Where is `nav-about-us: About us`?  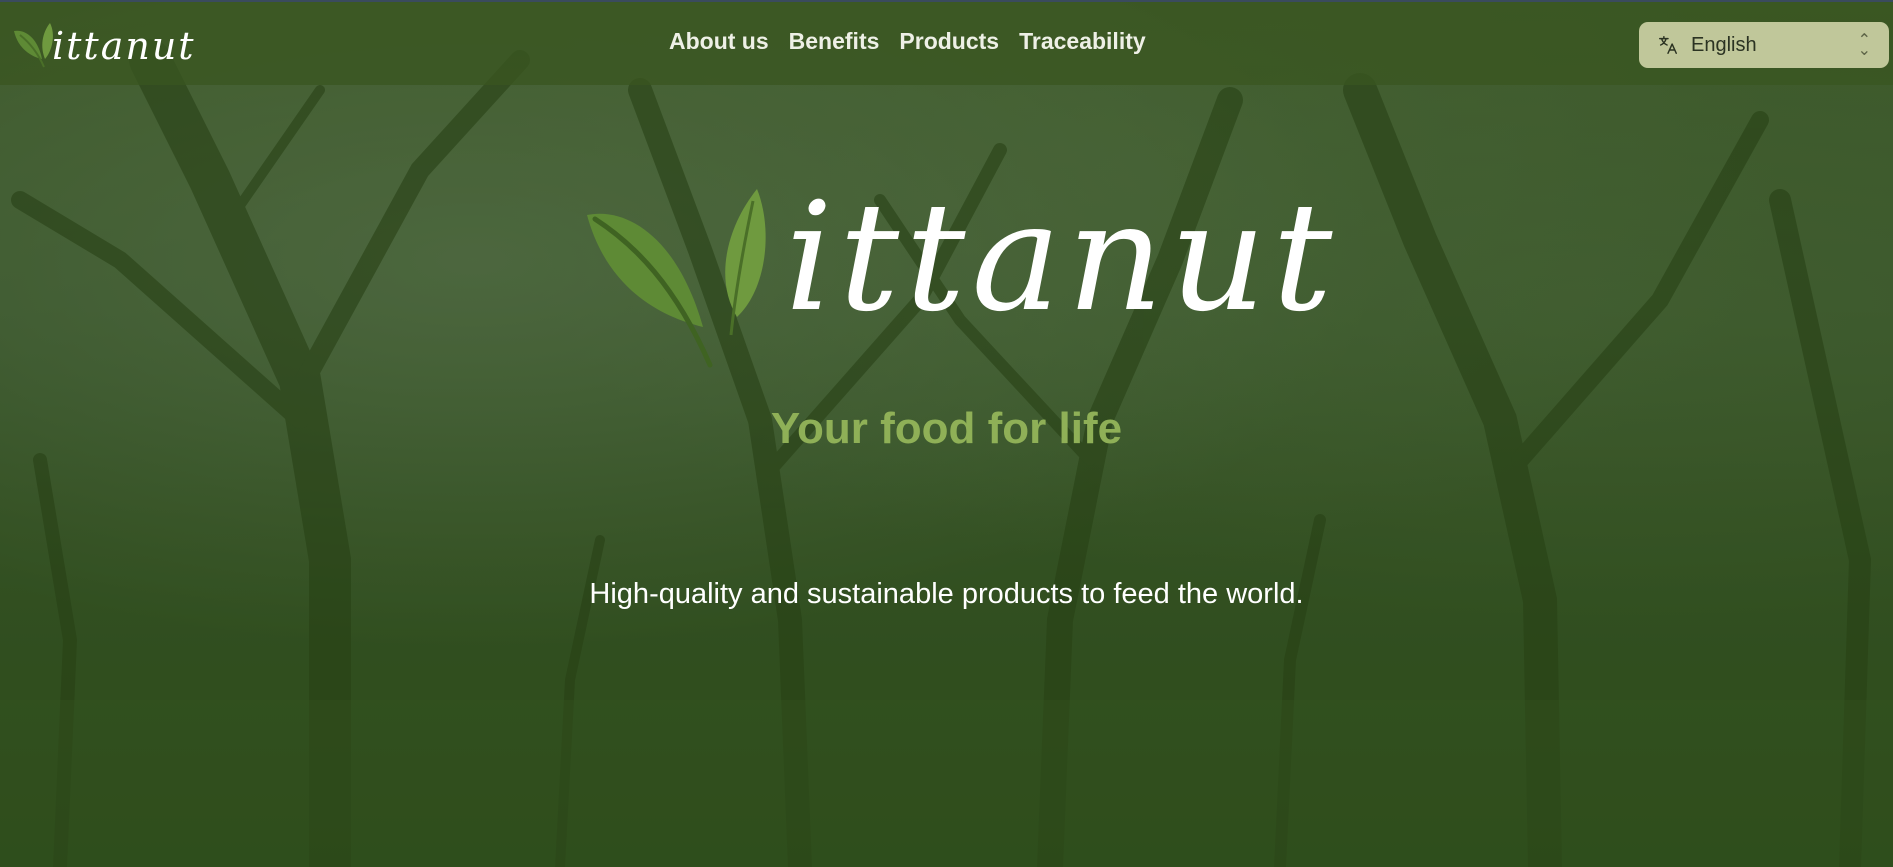 nav-about-us: About us is located at coordinates (719, 41).